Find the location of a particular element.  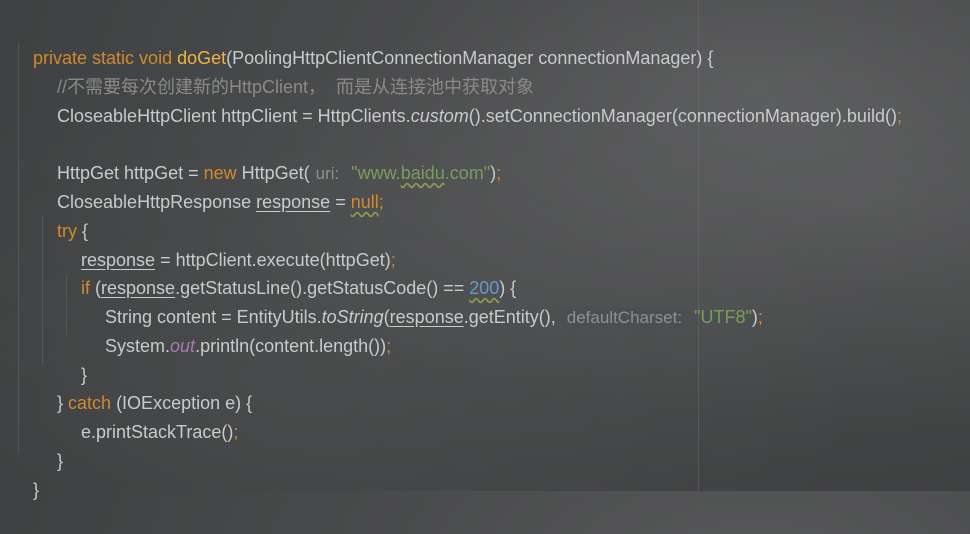

code-line-14: e.printStackTrace(); is located at coordinates (149, 415).